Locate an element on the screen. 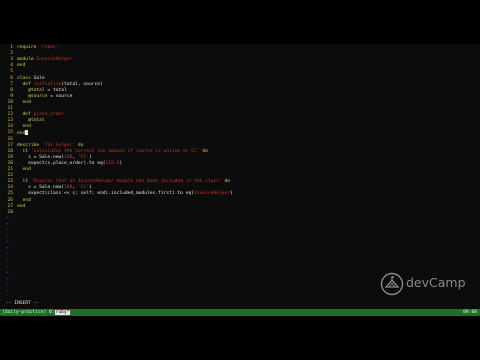 The width and height of the screenshot is (480, 360). code-line: 12 def place_order is located at coordinates (240, 115).